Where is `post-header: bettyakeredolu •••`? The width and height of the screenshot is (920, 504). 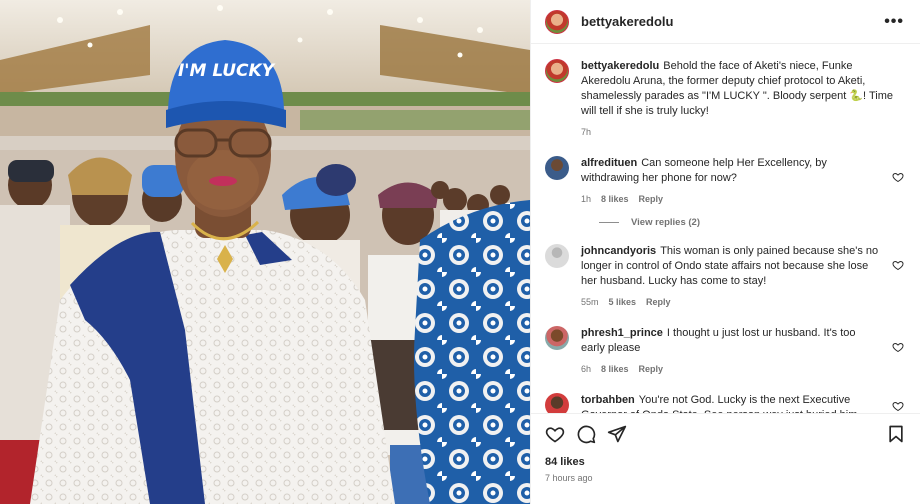
post-header: bettyakeredolu ••• is located at coordinates (725, 22).